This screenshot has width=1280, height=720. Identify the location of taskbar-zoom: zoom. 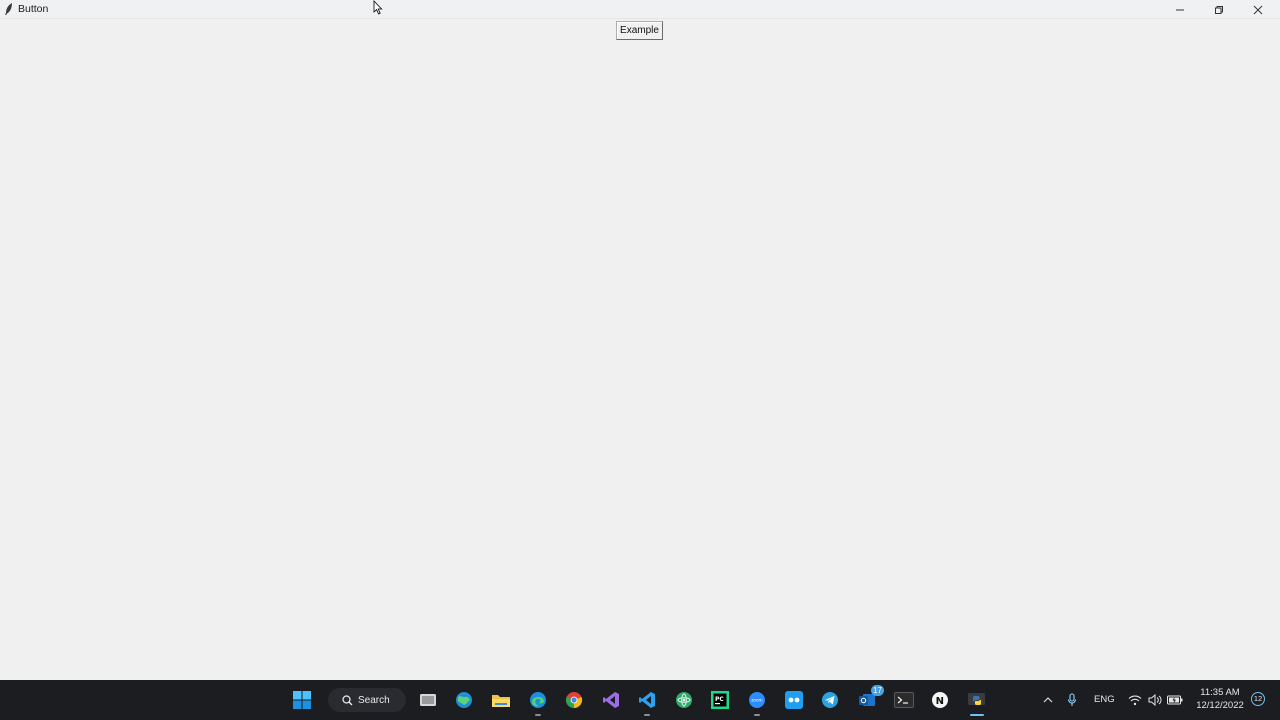
(757, 702).